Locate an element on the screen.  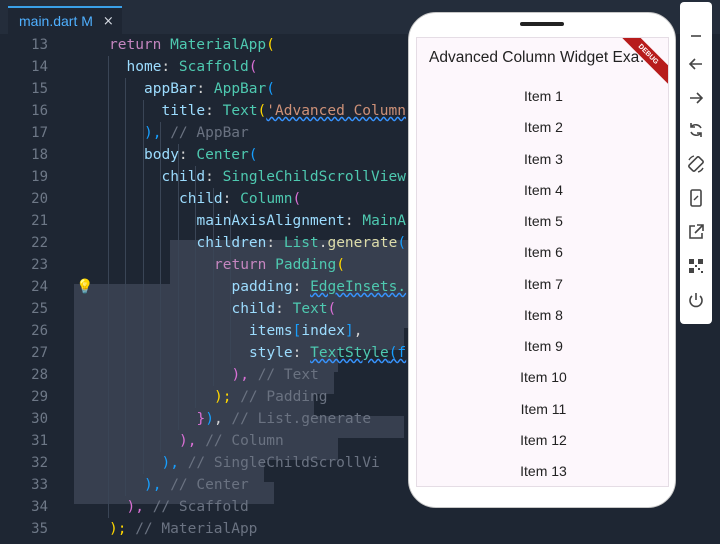
list-item: Item 5 is located at coordinates (543, 221).